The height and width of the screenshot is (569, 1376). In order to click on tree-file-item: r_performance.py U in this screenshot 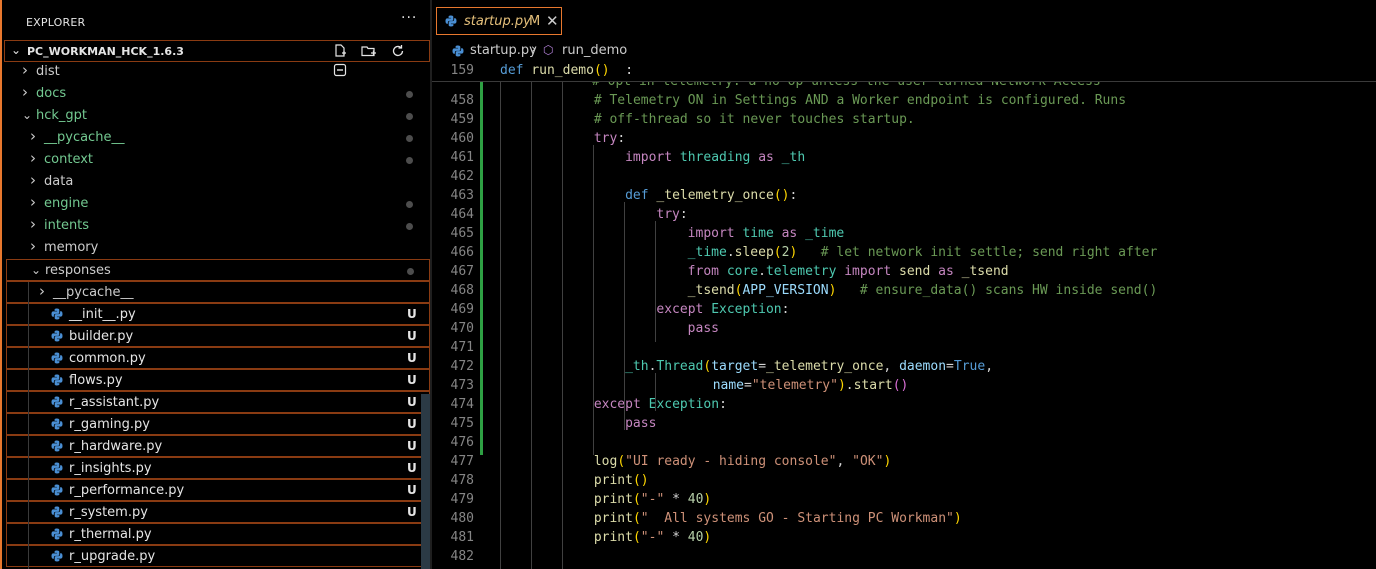, I will do `click(218, 490)`.